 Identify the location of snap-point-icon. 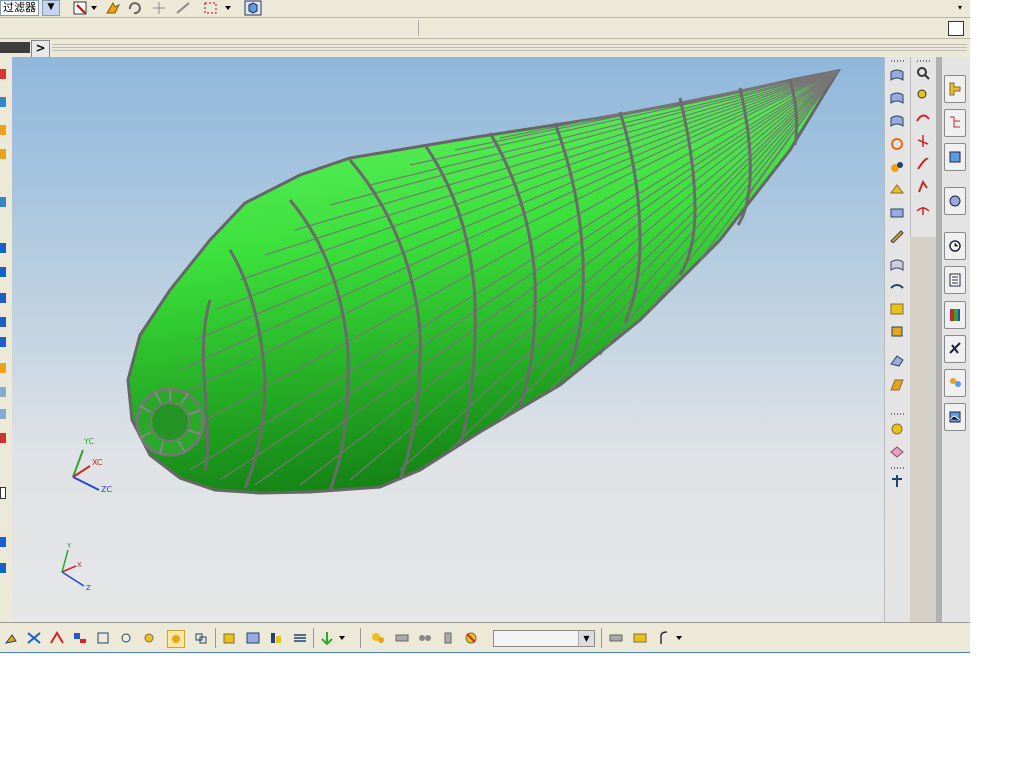
(159, 8).